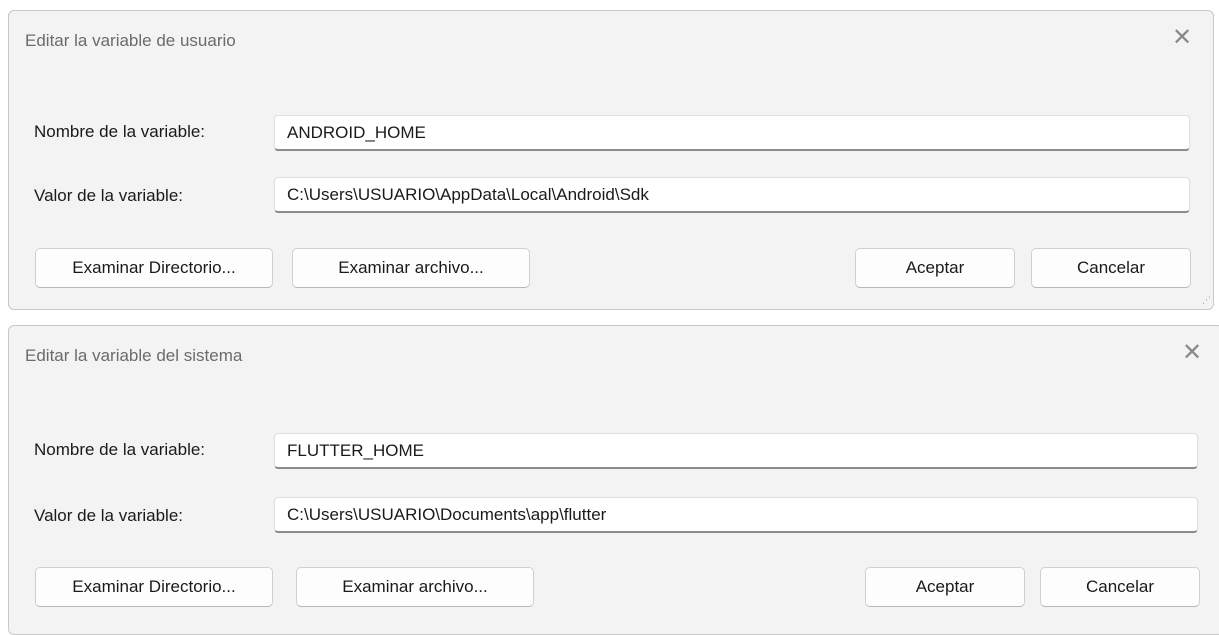 This screenshot has height=635, width=1219. Describe the element at coordinates (134, 355) in the screenshot. I see `dialog-title: Editar la variable del sistema` at that location.